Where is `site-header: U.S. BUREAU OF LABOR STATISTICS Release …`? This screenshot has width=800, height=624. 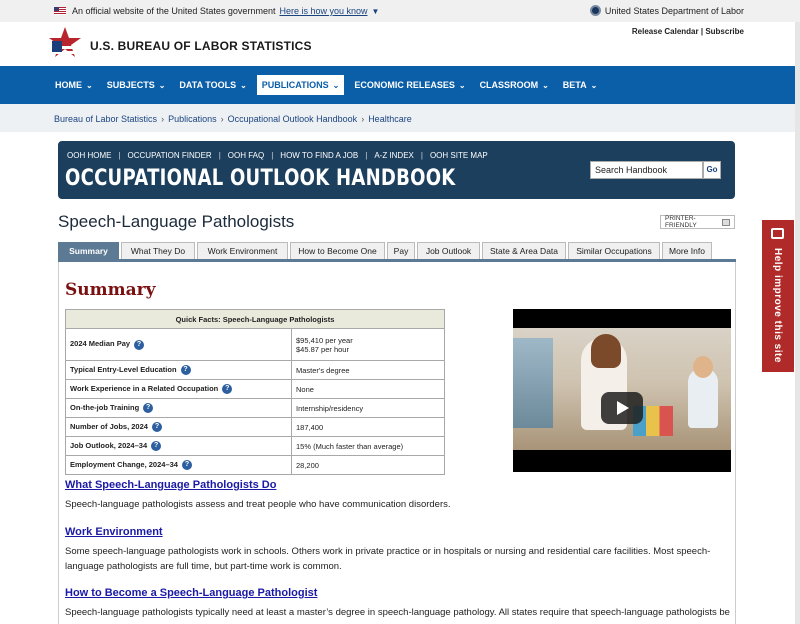
site-header: U.S. BUREAU OF LABOR STATISTICS Release … is located at coordinates (400, 44).